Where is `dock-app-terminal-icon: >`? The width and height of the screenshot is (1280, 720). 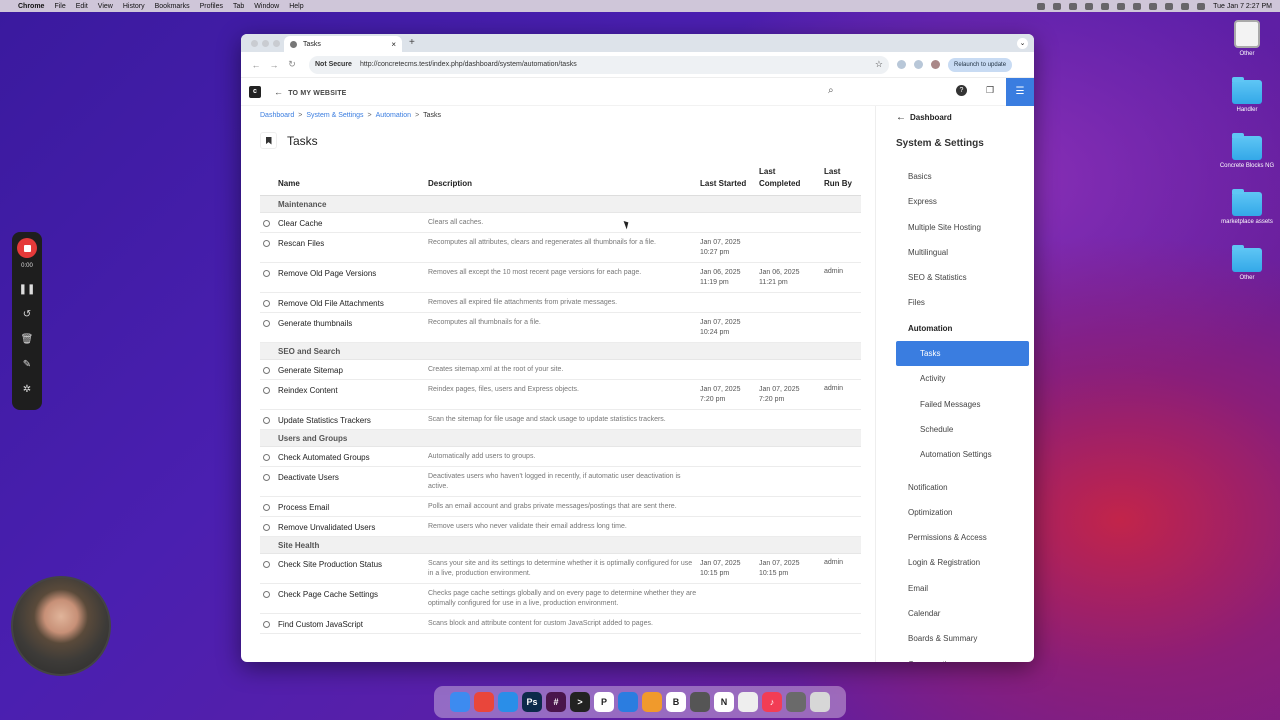 dock-app-terminal-icon: > is located at coordinates (580, 702).